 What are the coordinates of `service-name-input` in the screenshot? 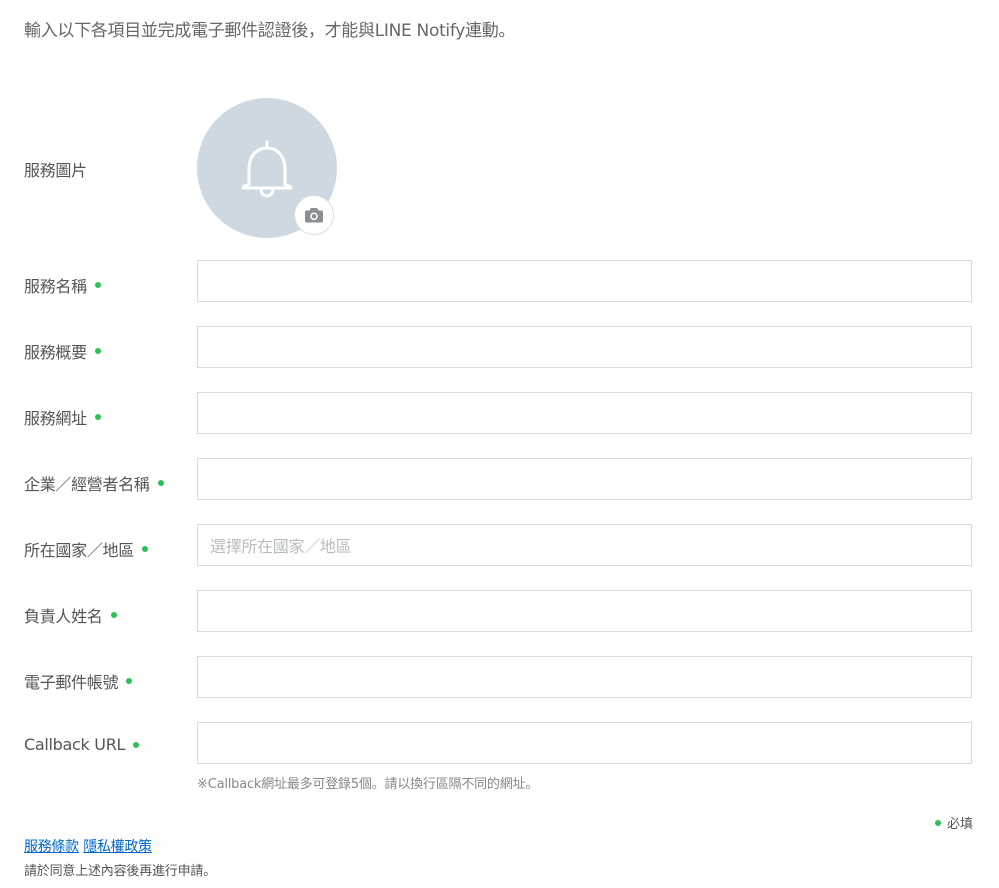 It's located at (584, 281).